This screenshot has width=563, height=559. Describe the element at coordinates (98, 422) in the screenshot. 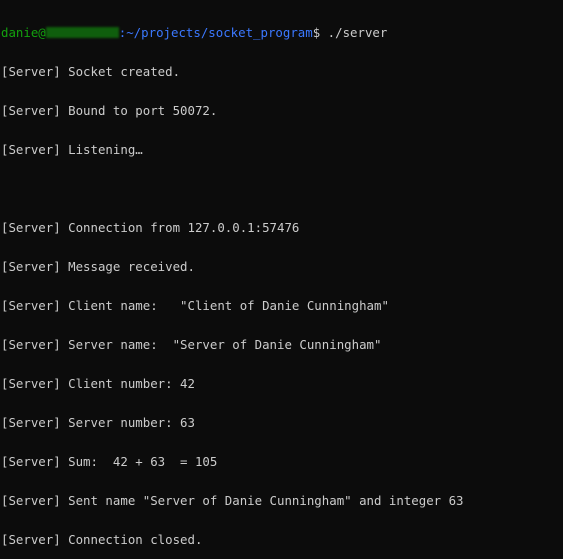

I see `output-line: [Server] Server number: 63` at that location.